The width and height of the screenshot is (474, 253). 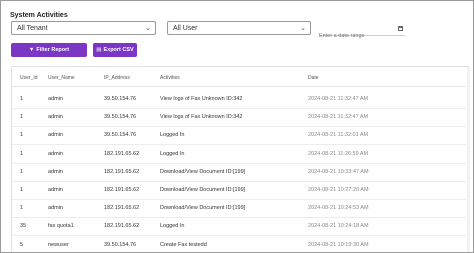 What do you see at coordinates (99, 50) in the screenshot?
I see `document-icon: ▤` at bounding box center [99, 50].